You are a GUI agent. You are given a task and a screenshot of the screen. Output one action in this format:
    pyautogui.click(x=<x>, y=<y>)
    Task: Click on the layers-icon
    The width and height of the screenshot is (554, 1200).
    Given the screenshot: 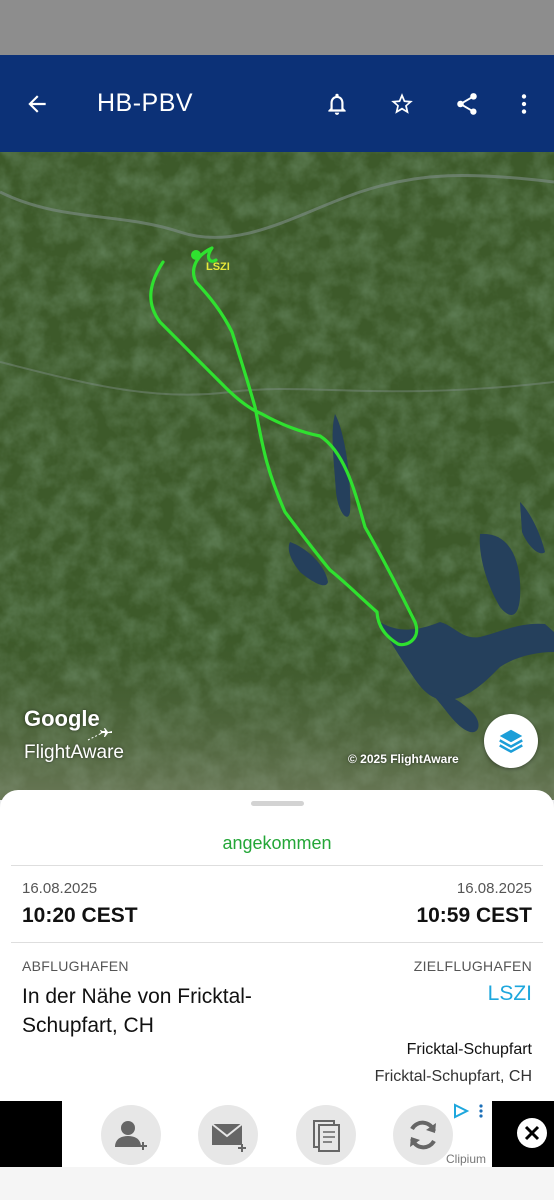 What is the action you would take?
    pyautogui.click(x=511, y=741)
    